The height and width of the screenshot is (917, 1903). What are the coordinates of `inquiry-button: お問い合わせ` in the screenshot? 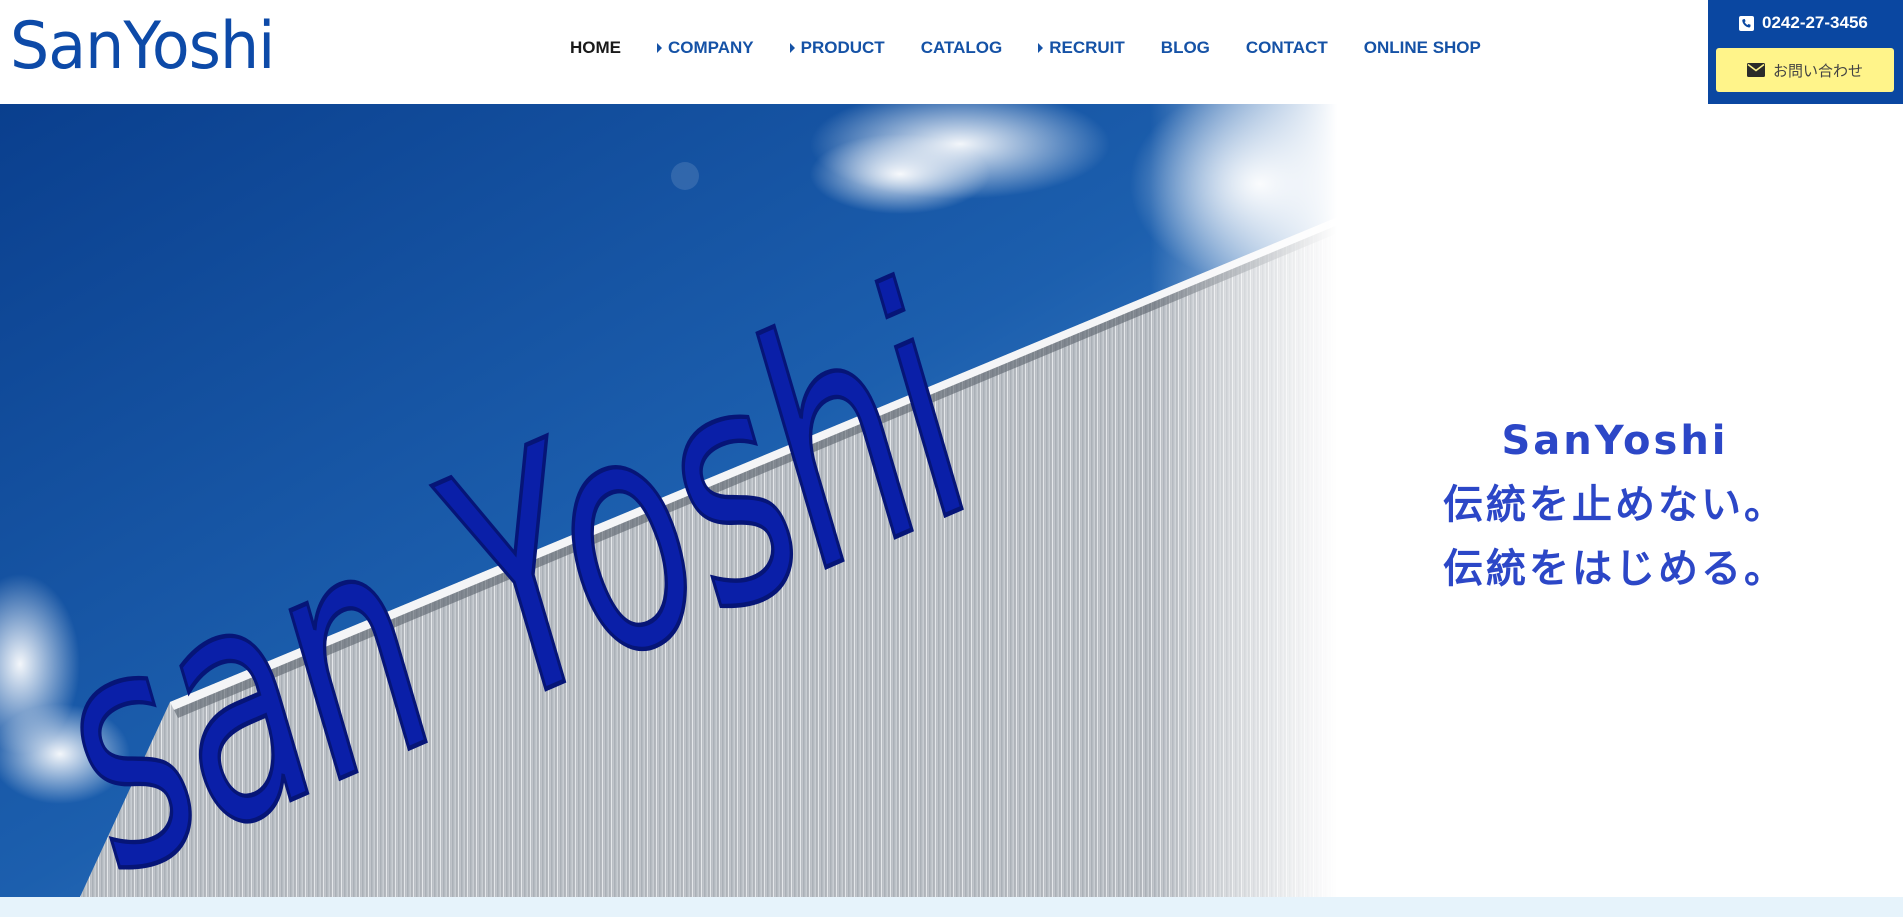 It's located at (1805, 70).